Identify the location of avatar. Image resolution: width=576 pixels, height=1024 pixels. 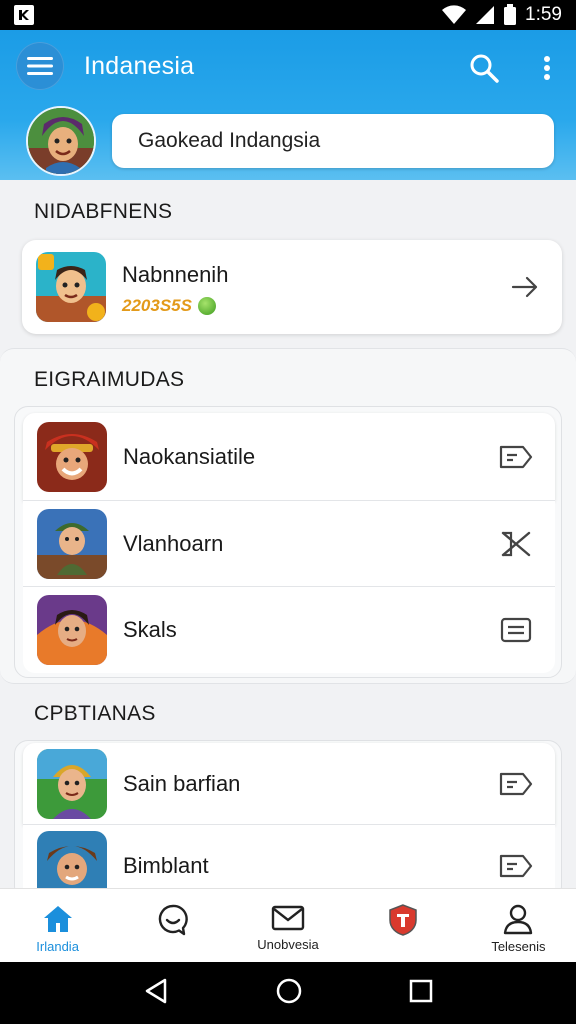
(61, 141).